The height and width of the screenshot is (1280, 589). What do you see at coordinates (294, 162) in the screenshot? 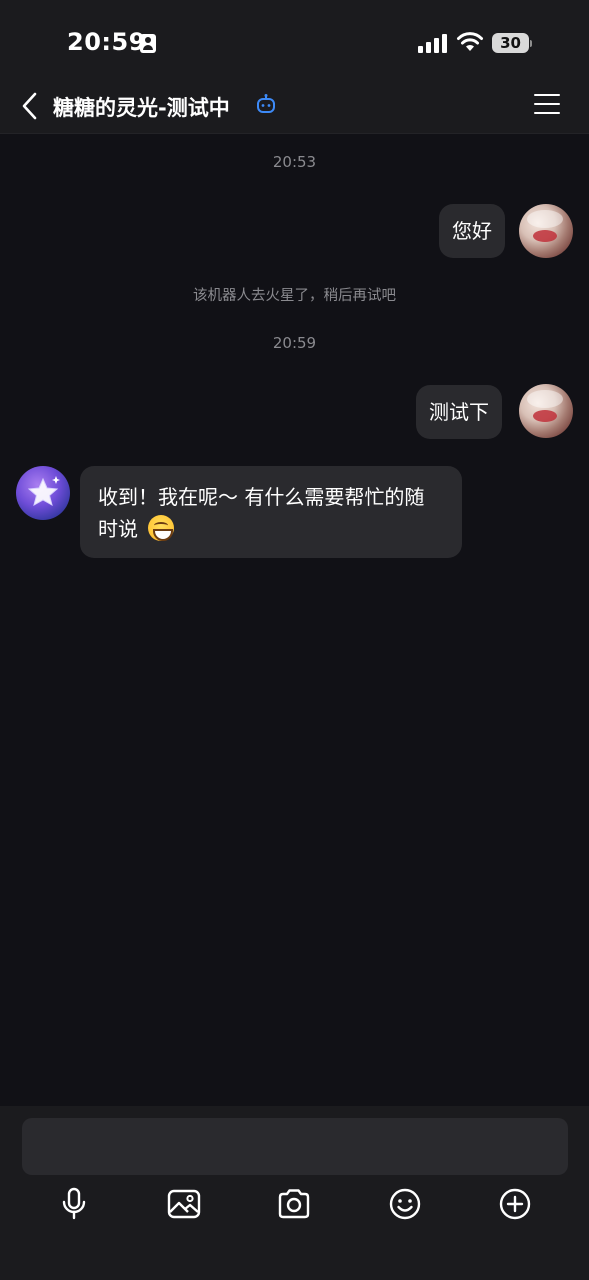
I see `message-timestamp: 20:53` at bounding box center [294, 162].